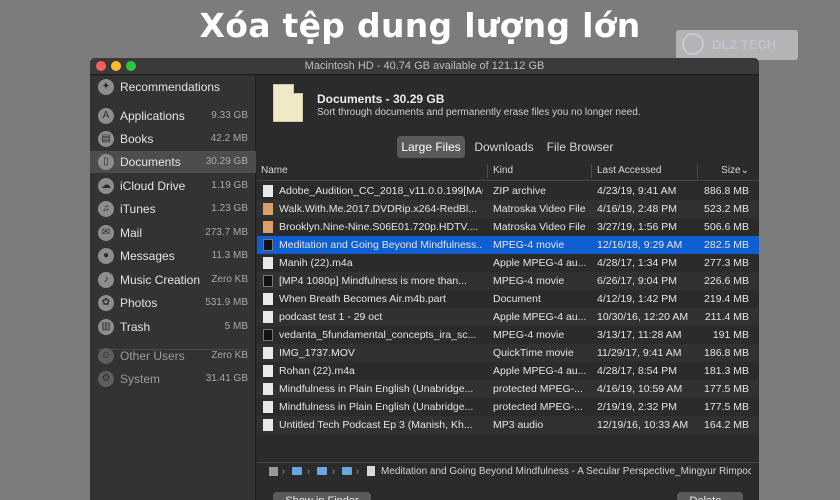  Describe the element at coordinates (331, 317) in the screenshot. I see `file-name: podcast test 1 - 29 oct` at that location.